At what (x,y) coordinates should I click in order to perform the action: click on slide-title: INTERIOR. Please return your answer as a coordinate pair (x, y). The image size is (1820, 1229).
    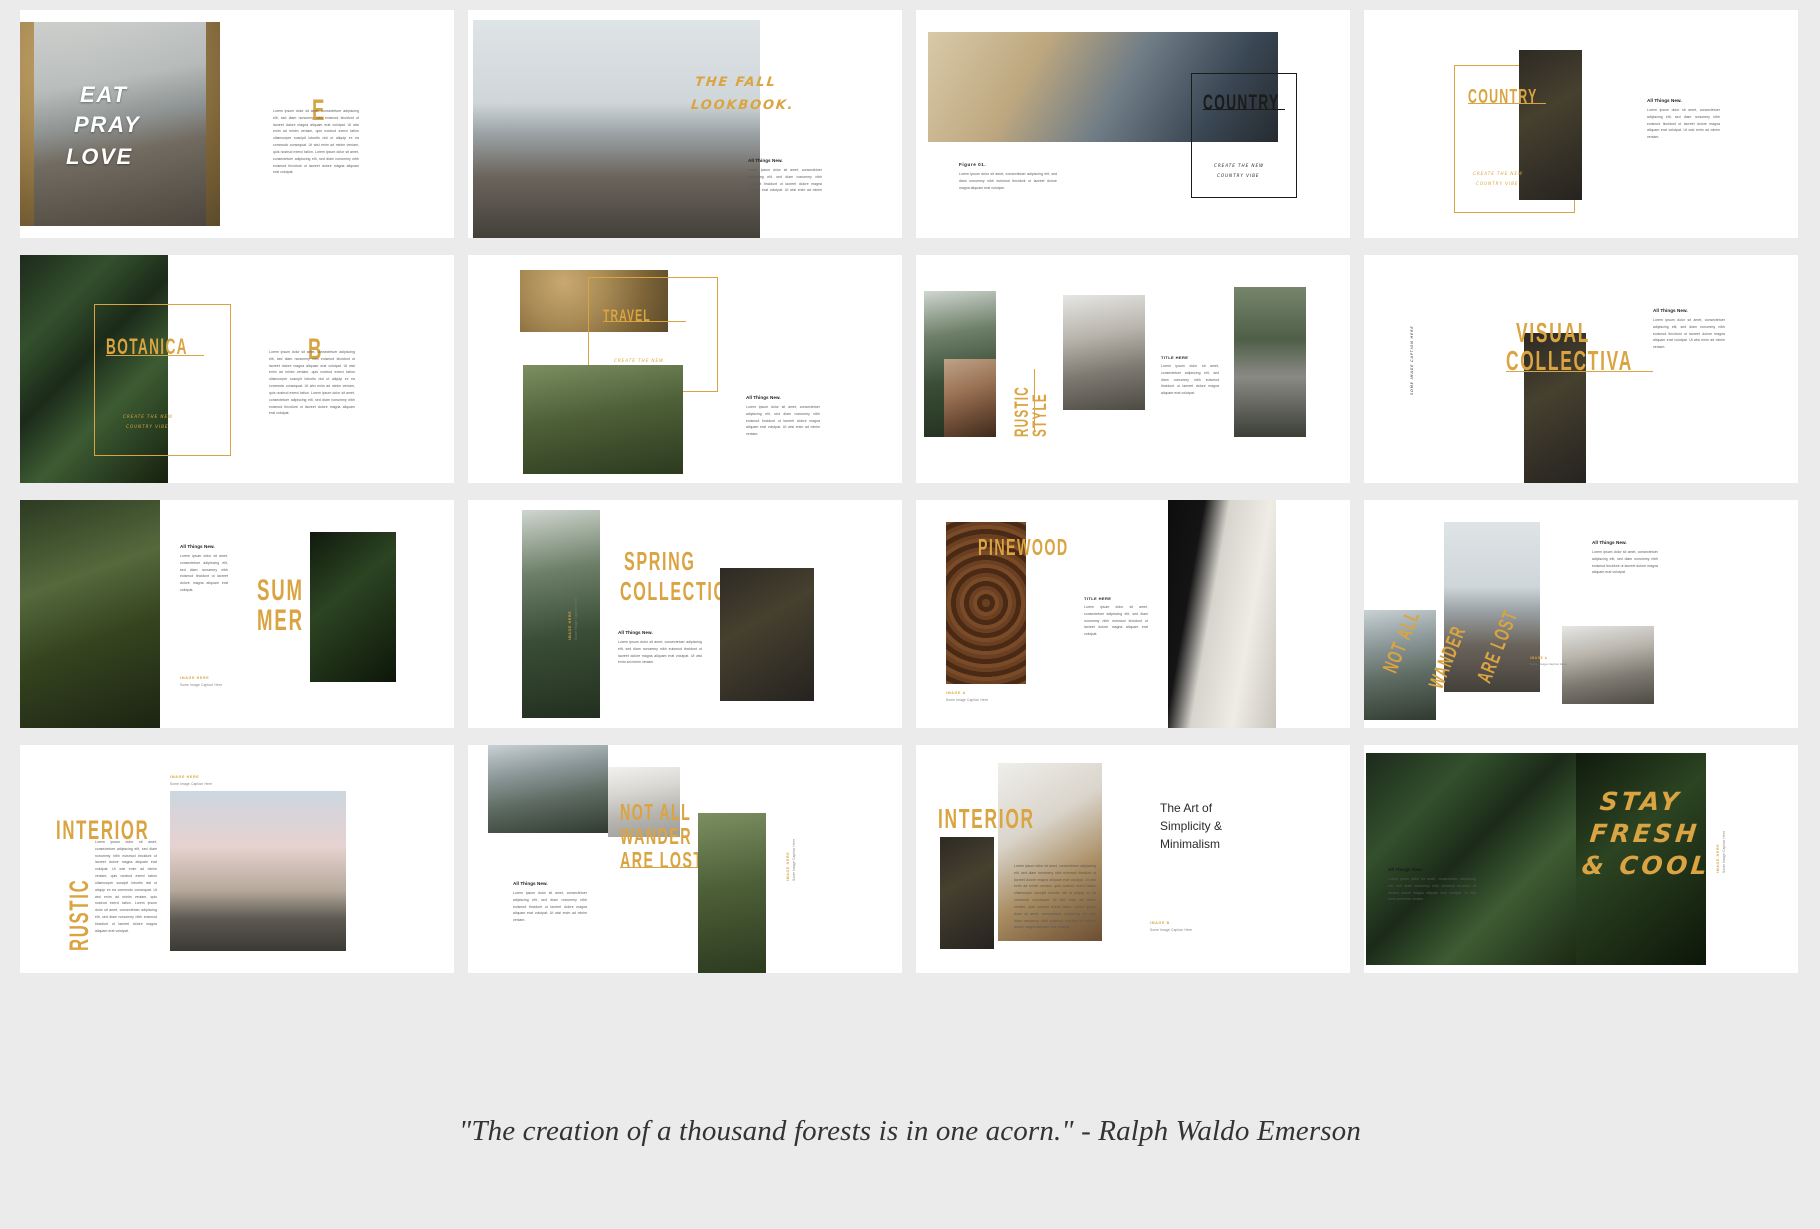
    Looking at the image, I should click on (986, 818).